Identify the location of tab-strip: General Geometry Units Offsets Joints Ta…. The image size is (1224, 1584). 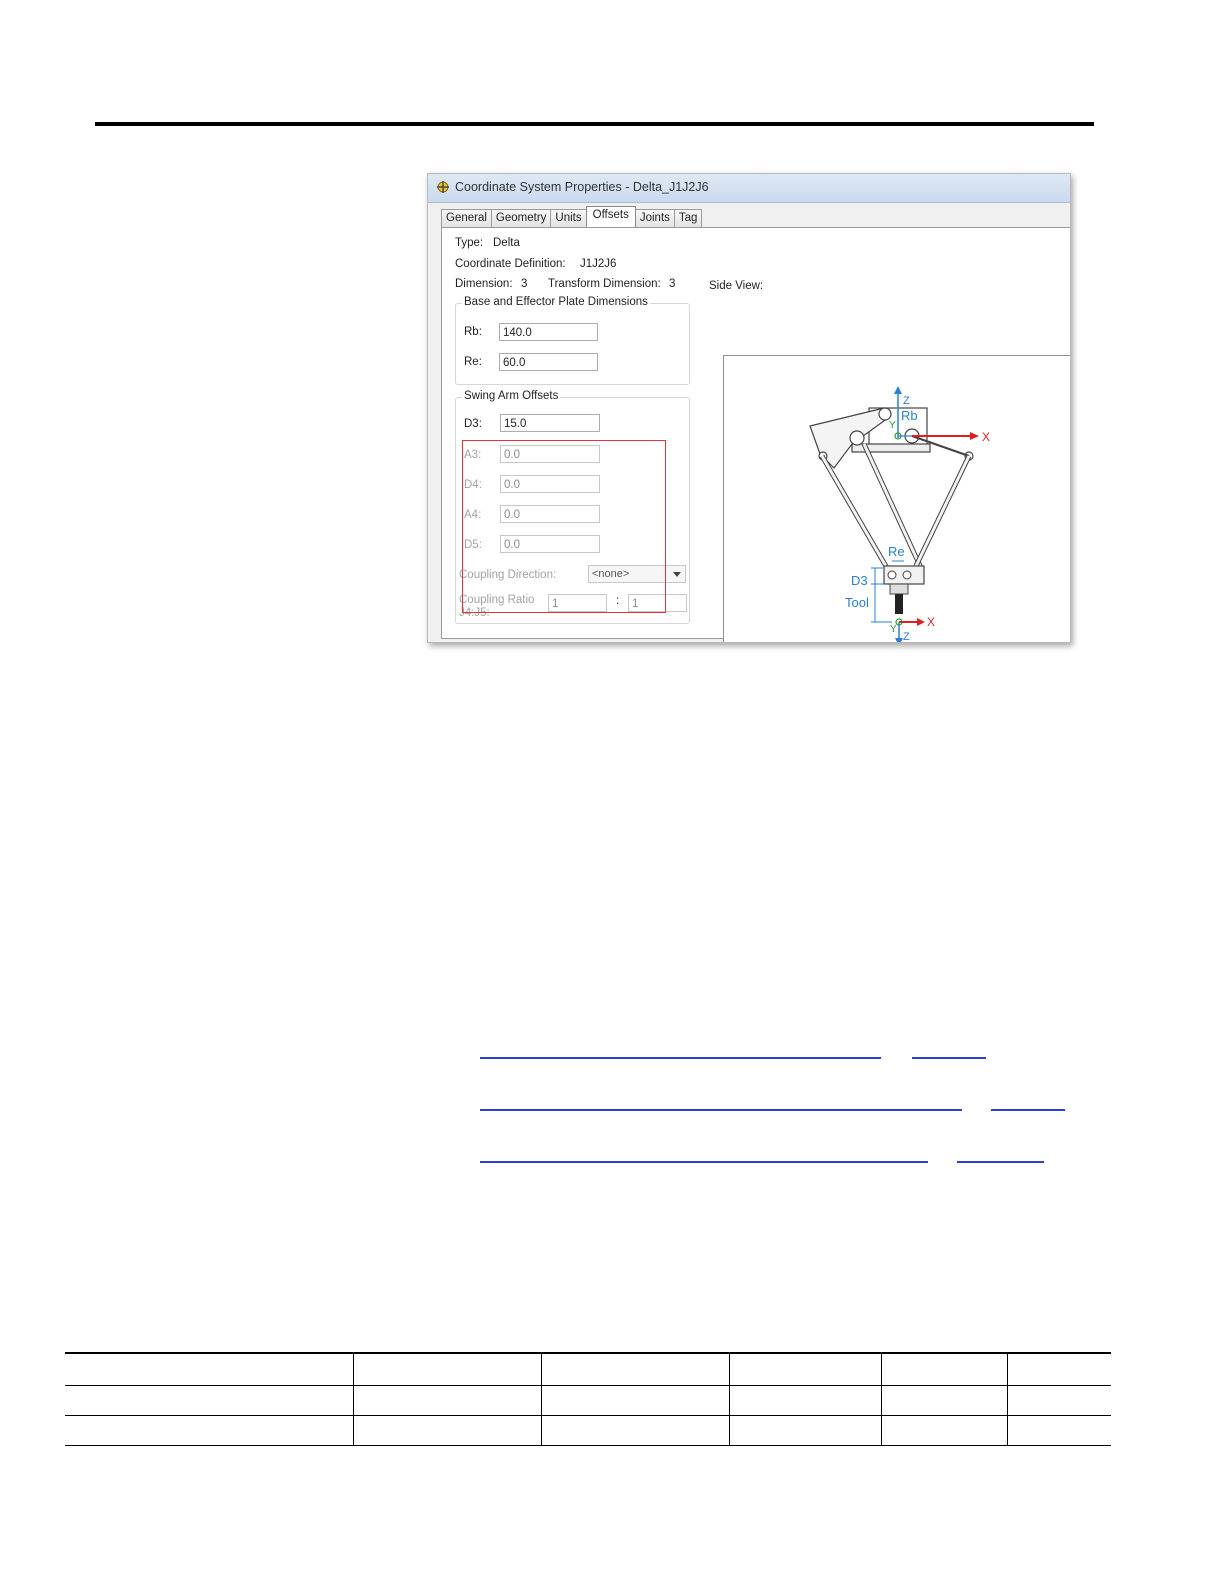
(572, 216).